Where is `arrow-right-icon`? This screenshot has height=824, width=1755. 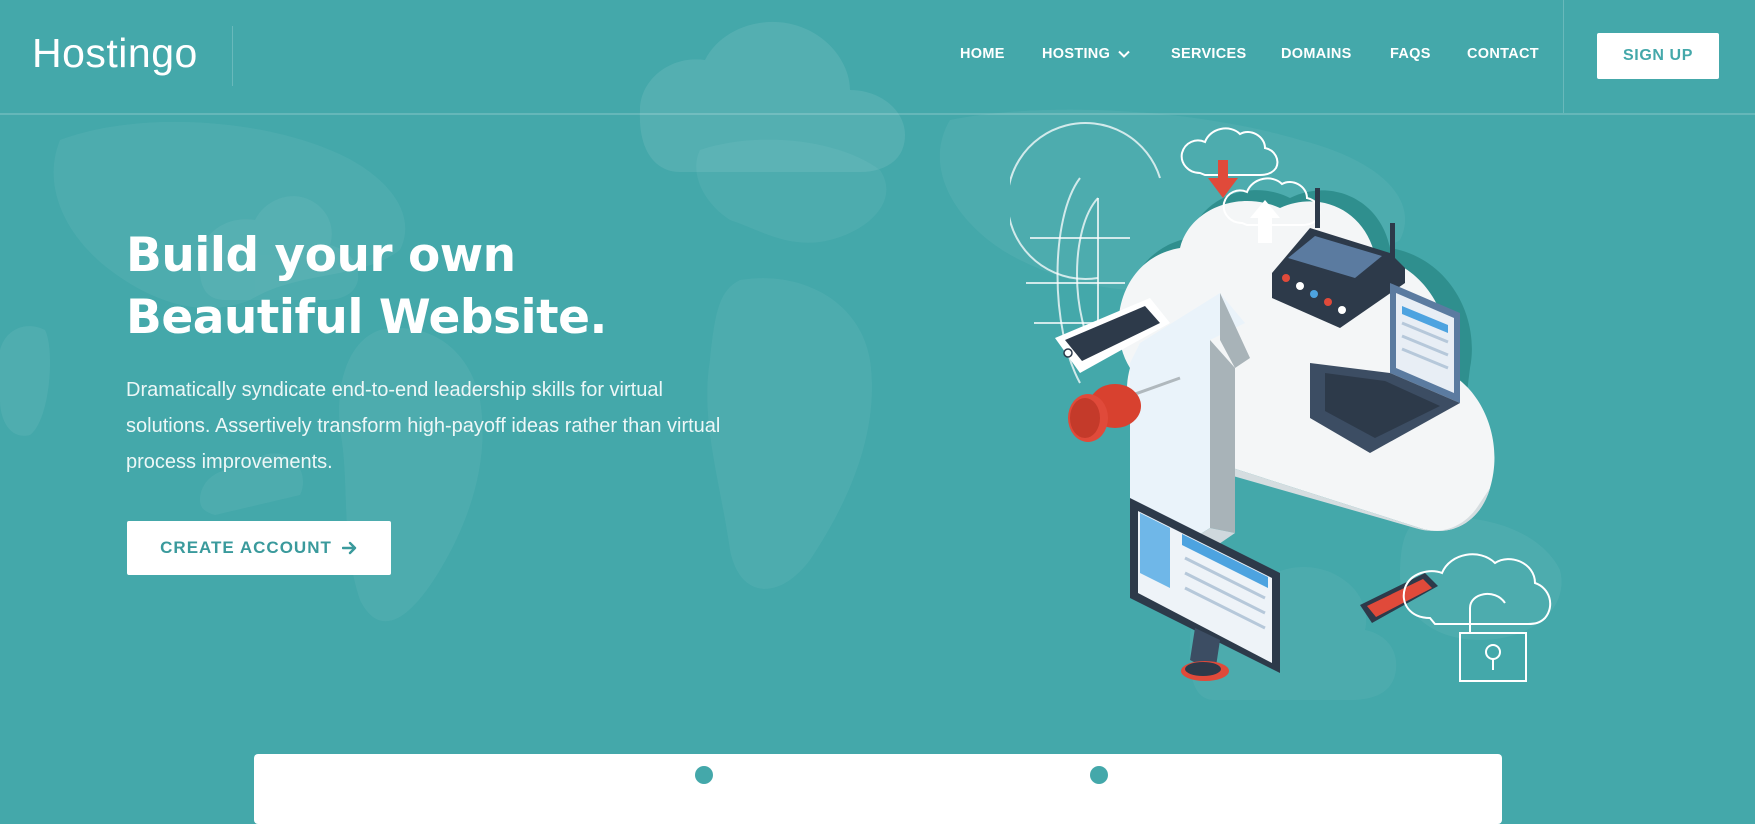 arrow-right-icon is located at coordinates (349, 548).